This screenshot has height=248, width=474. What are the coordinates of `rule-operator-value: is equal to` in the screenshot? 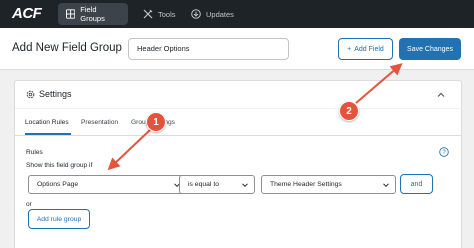 It's located at (203, 184).